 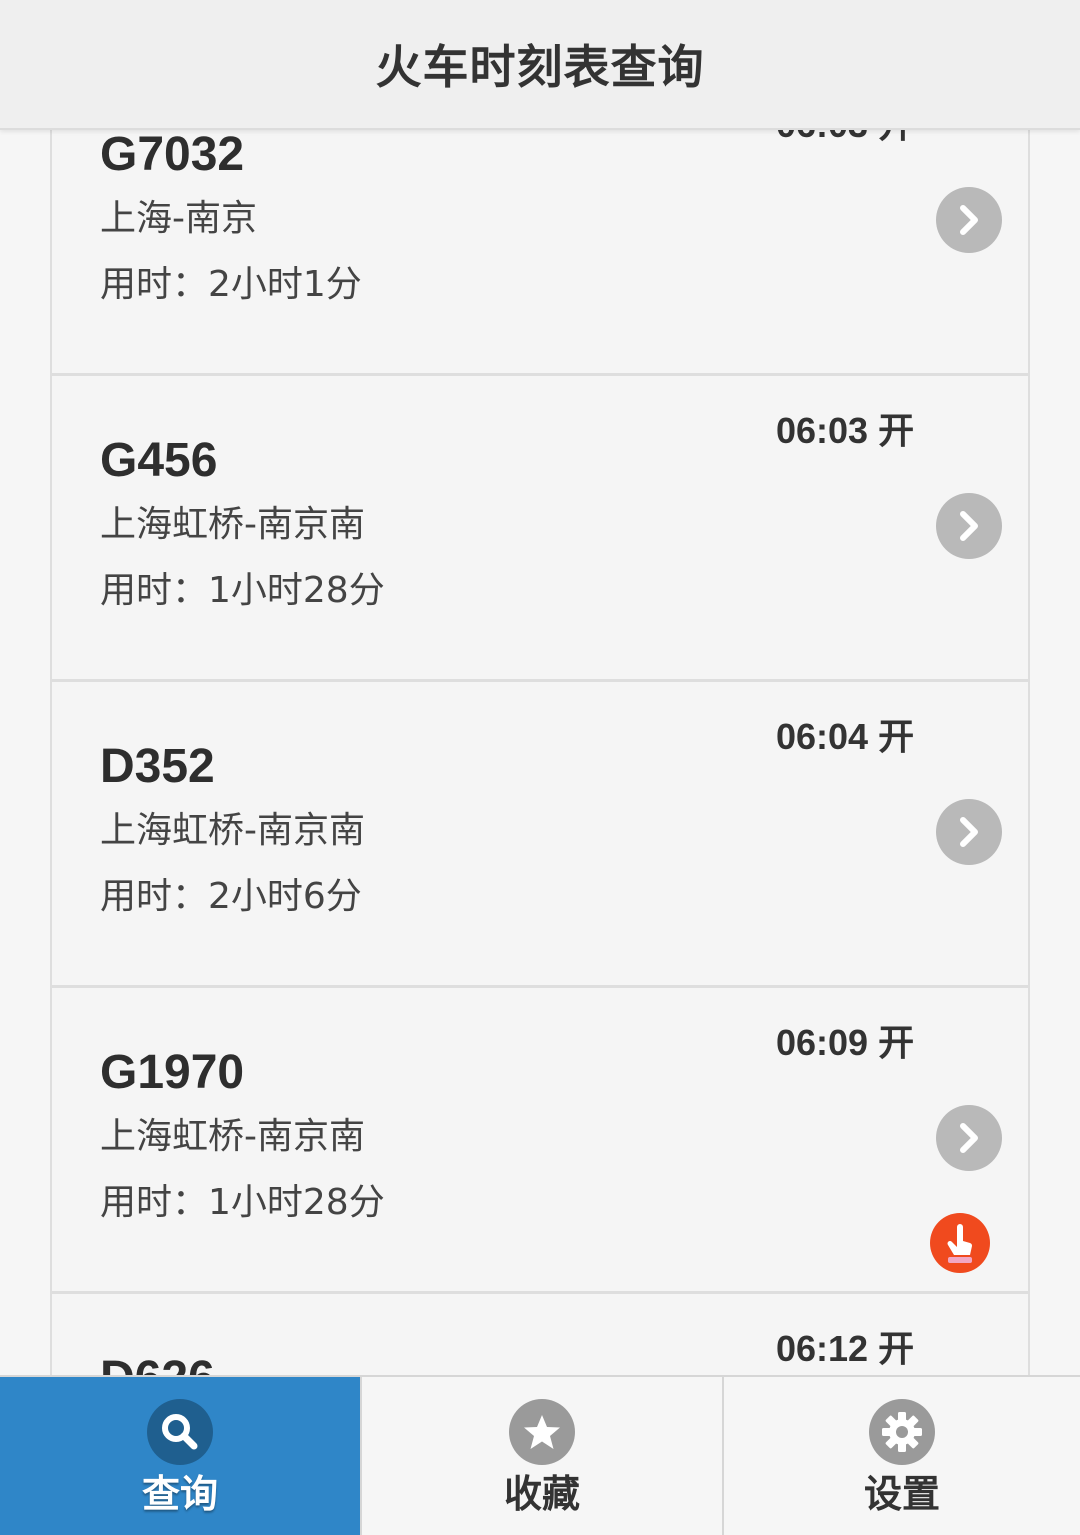 I want to click on page-title: 火车时刻表查询, so click(x=540, y=67).